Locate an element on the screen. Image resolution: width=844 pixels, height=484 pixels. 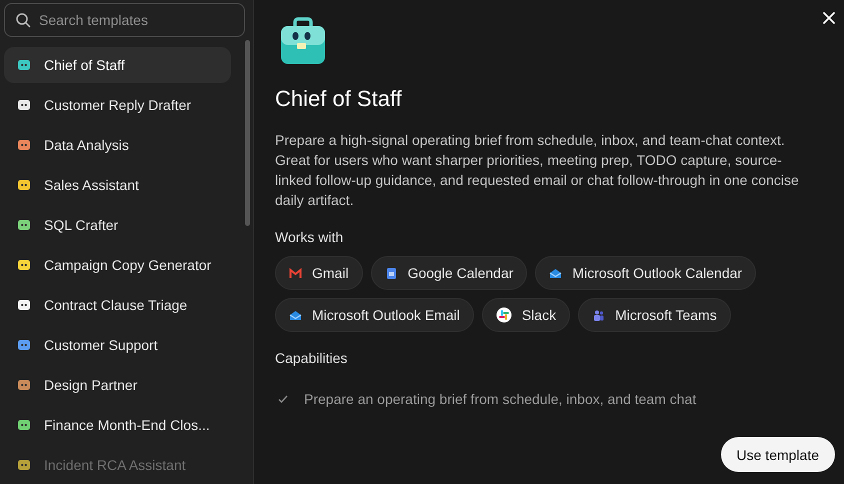
calendar-icon is located at coordinates (391, 273).